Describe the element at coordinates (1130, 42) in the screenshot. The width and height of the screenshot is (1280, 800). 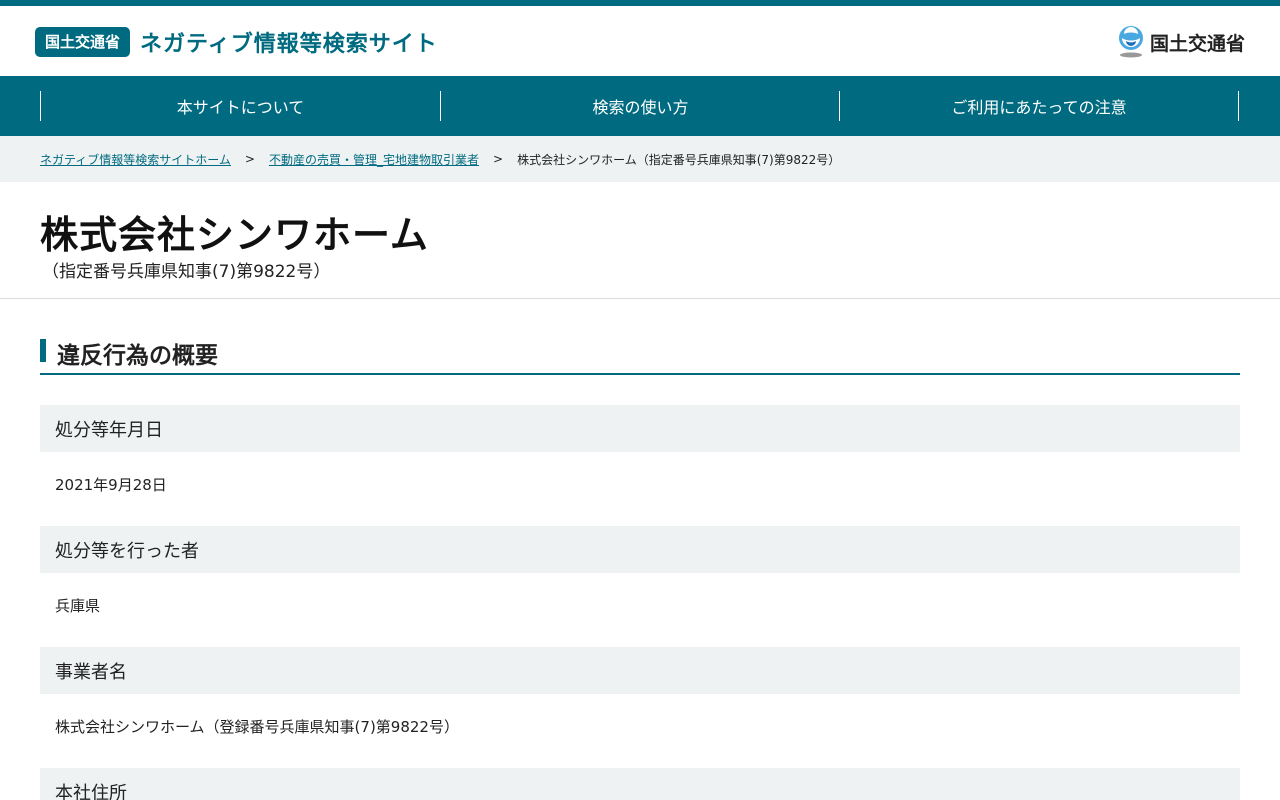
I see `mlit-logo-icon` at that location.